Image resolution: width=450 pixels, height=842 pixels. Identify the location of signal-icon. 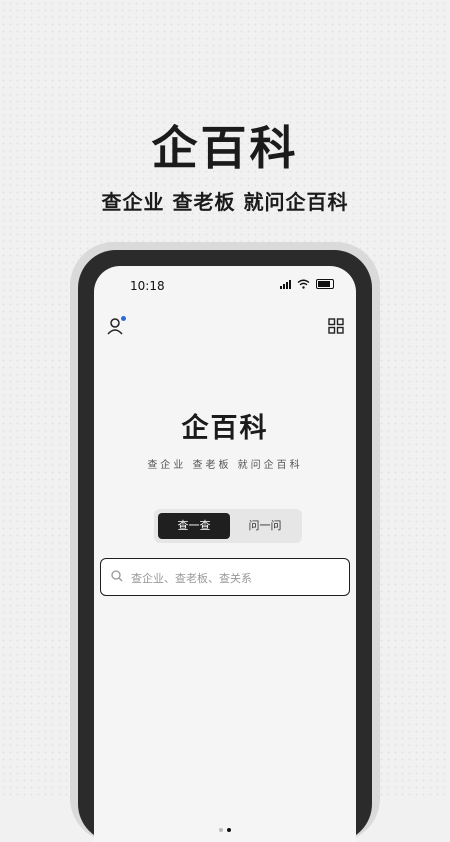
(285, 284).